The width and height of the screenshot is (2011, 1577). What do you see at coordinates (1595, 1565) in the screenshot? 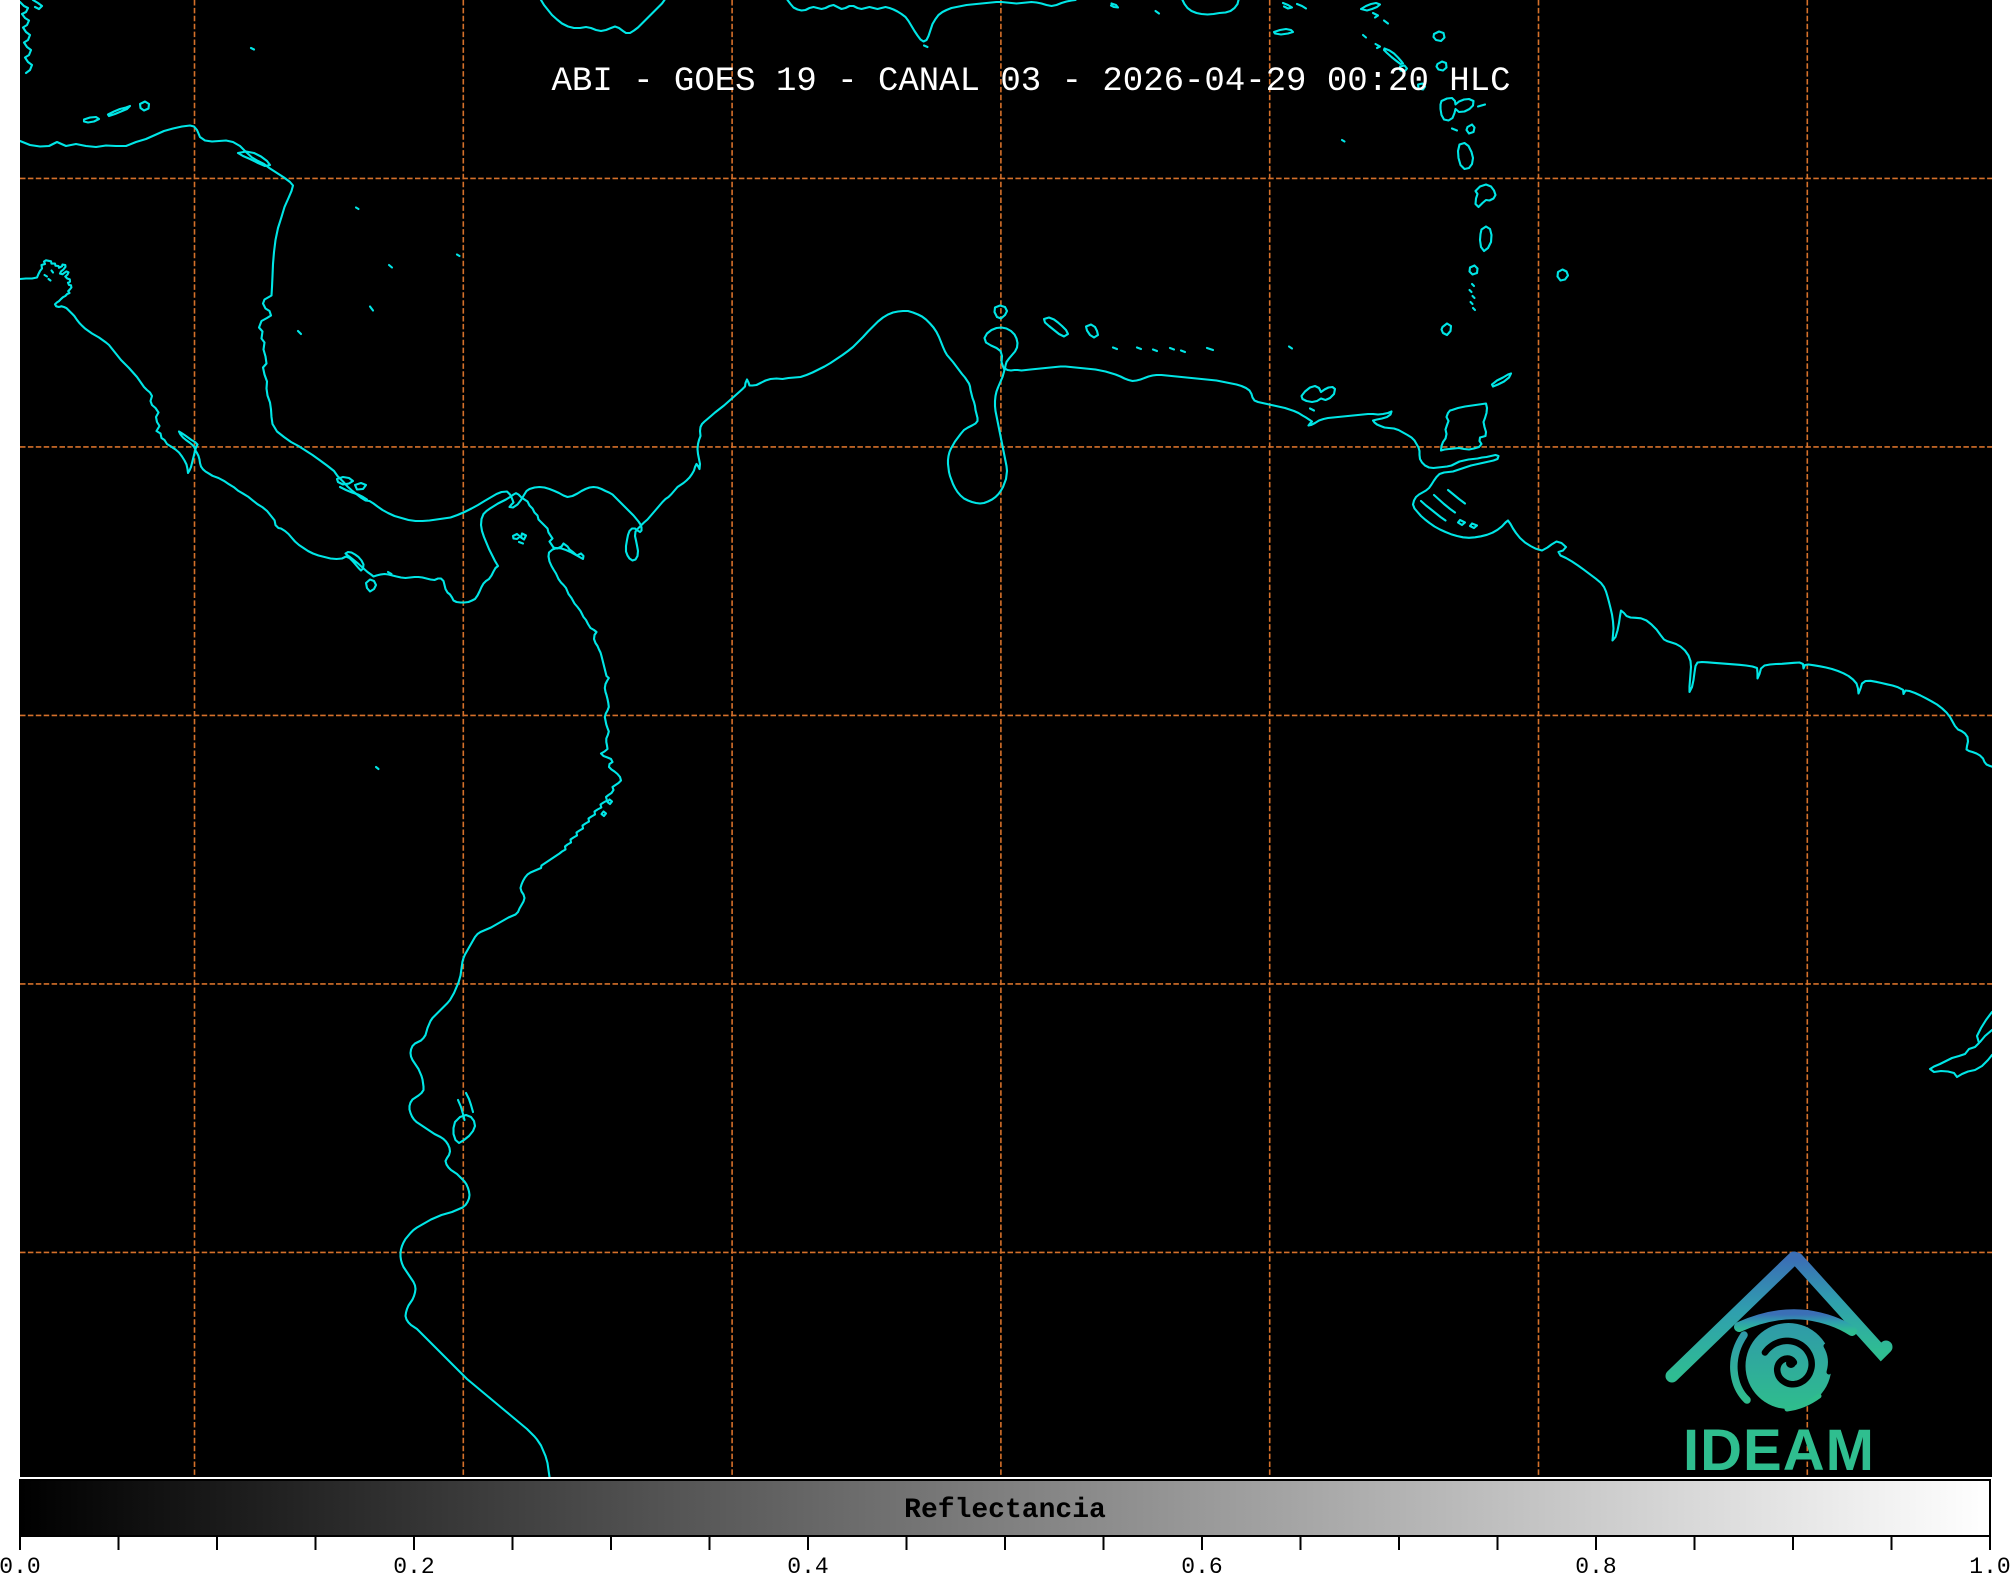
I see `svg-text: 0.8` at bounding box center [1595, 1565].